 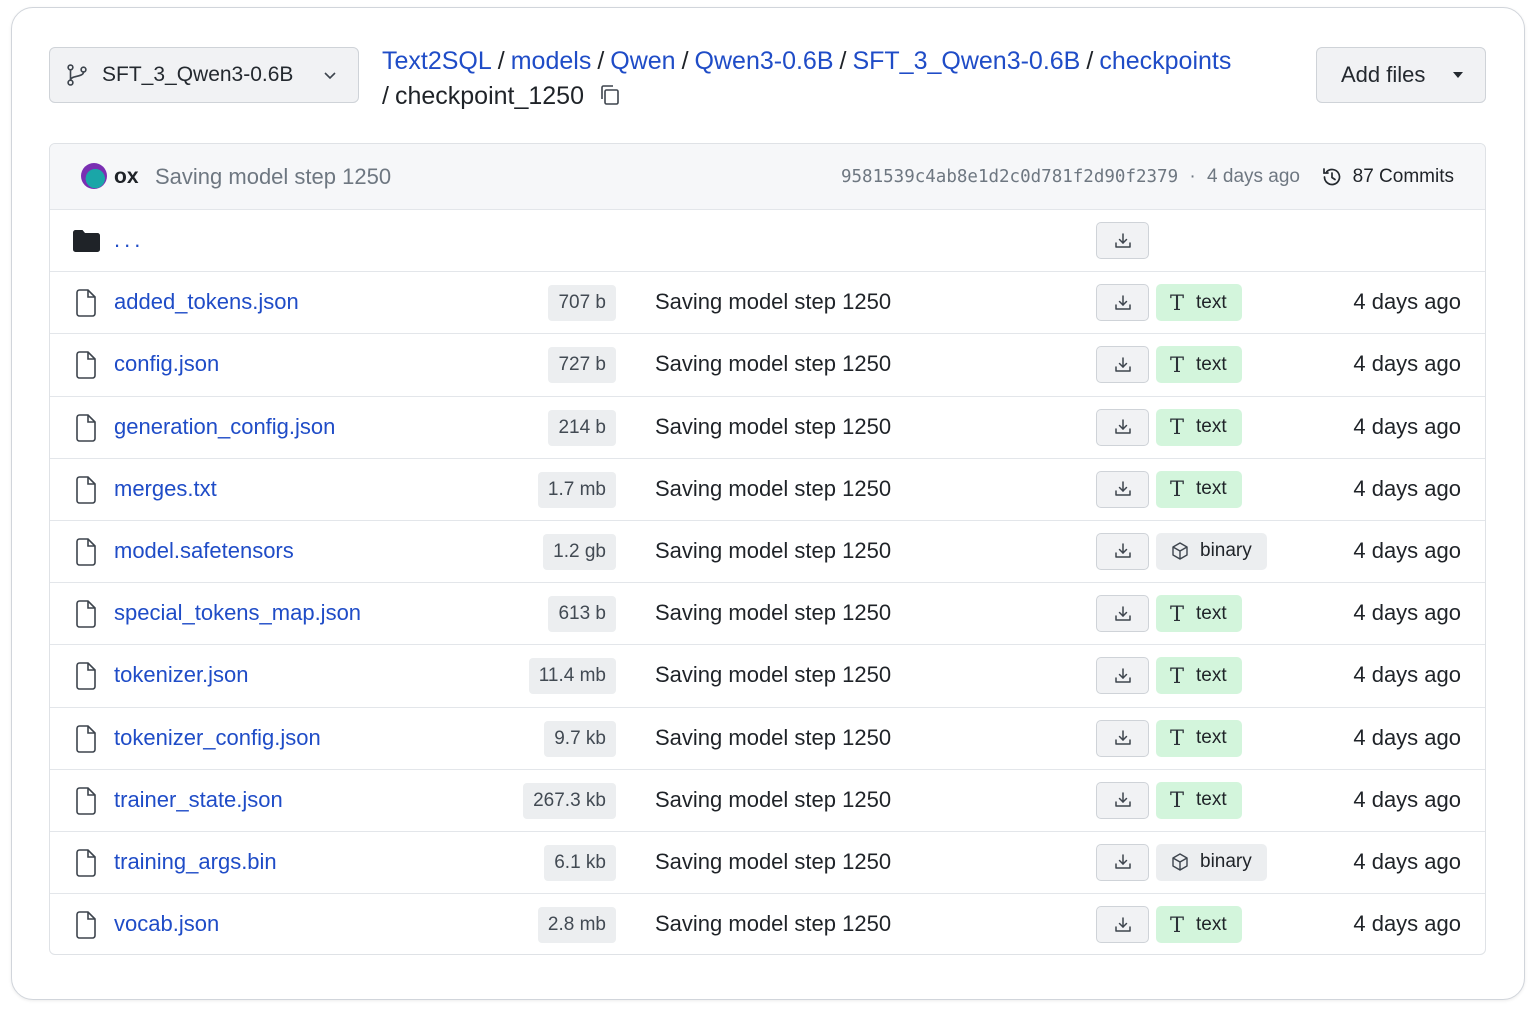 What do you see at coordinates (181, 675) in the screenshot?
I see `file-name-link: tokenizer.json` at bounding box center [181, 675].